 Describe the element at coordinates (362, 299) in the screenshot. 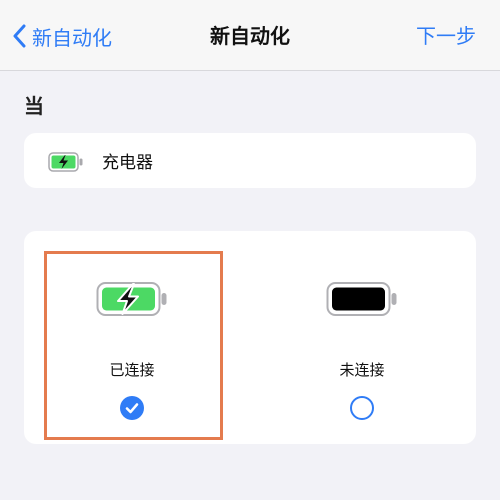

I see `battery-full-icon` at that location.